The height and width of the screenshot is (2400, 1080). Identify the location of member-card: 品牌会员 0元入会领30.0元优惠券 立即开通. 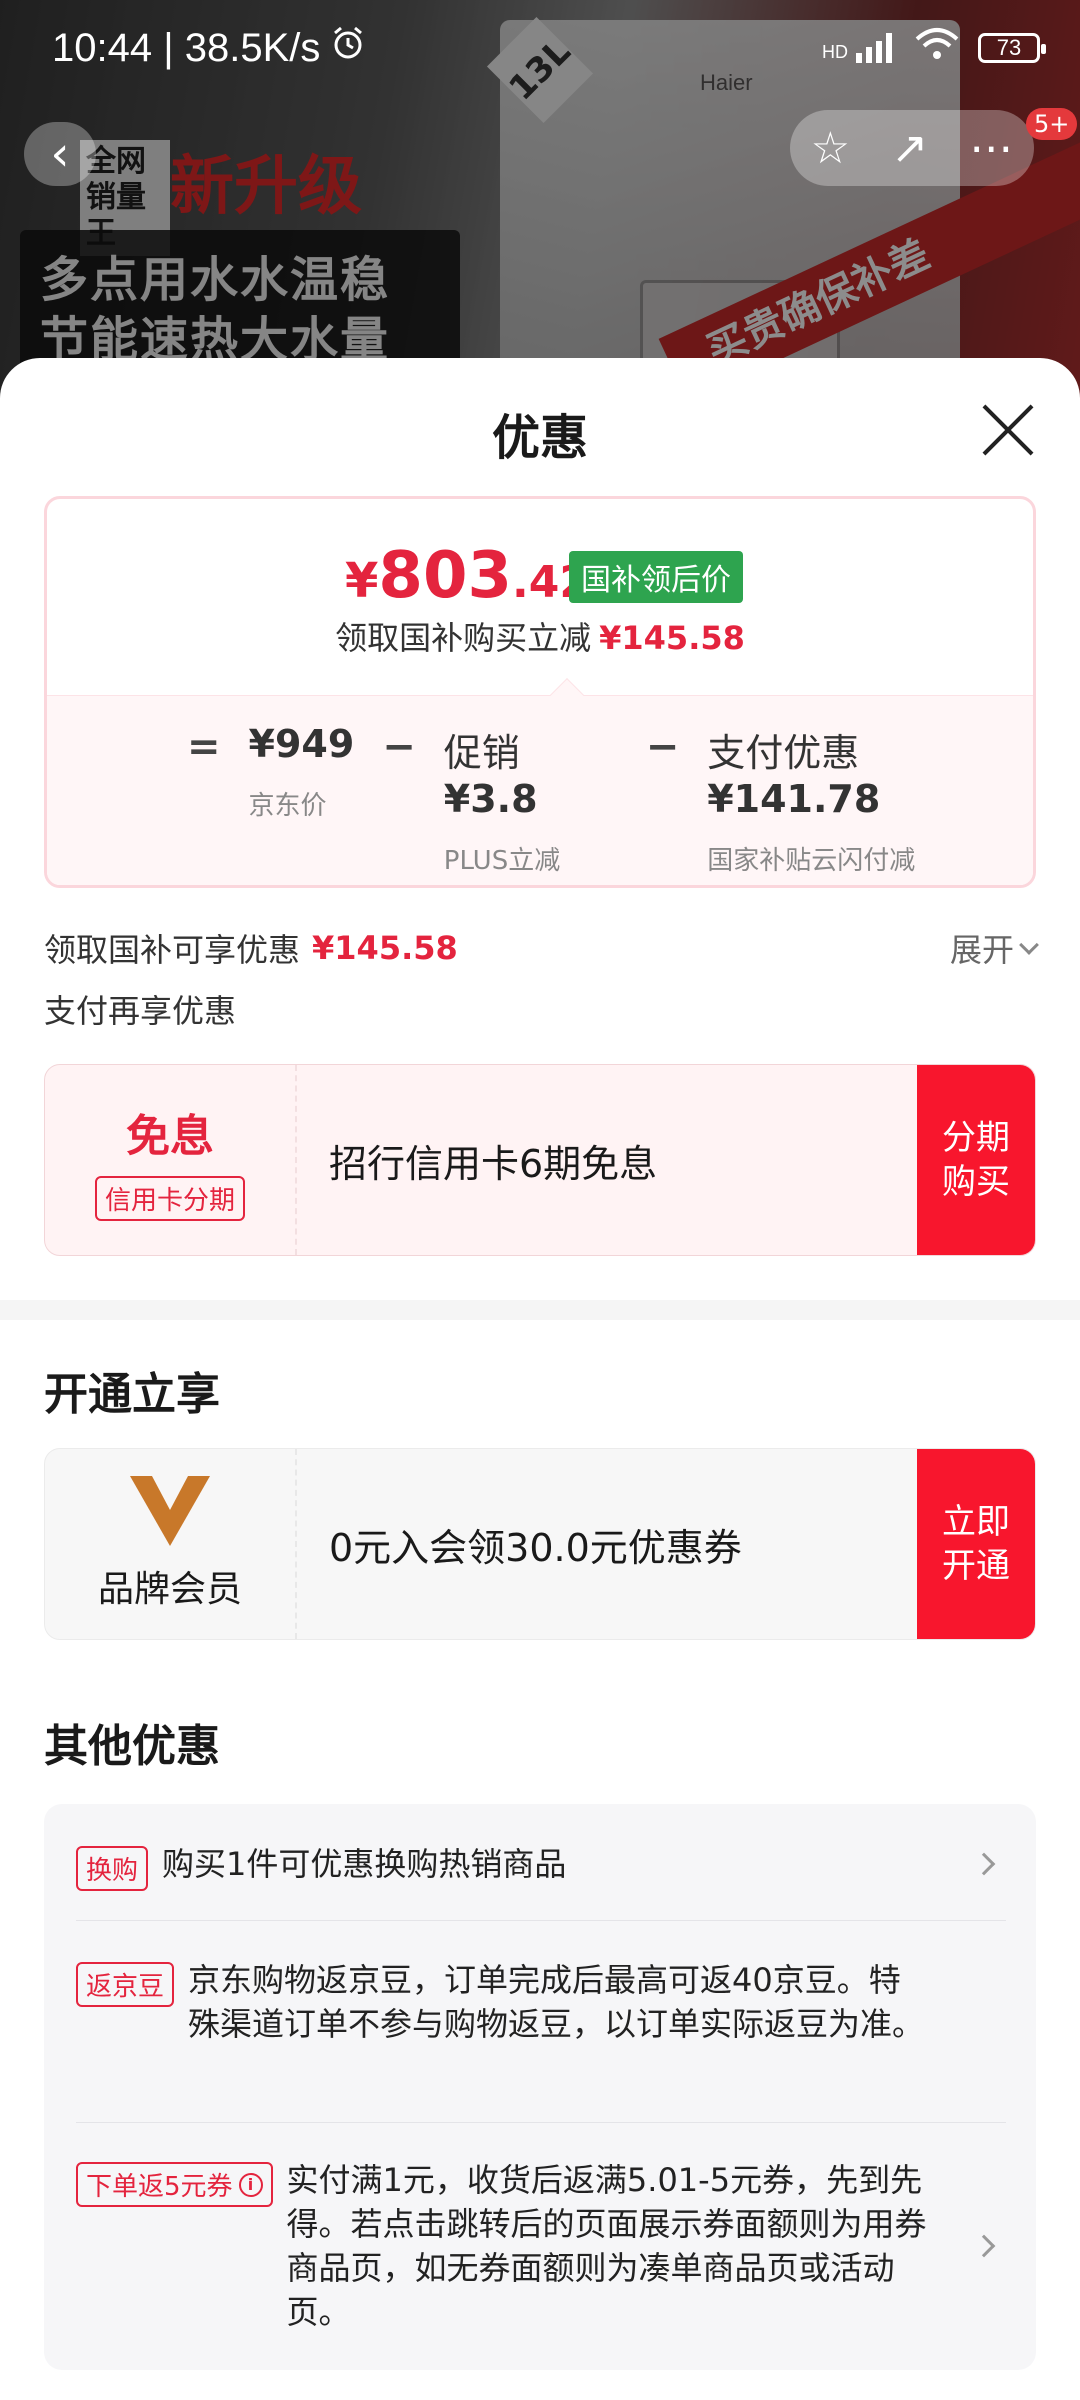
(540, 1544).